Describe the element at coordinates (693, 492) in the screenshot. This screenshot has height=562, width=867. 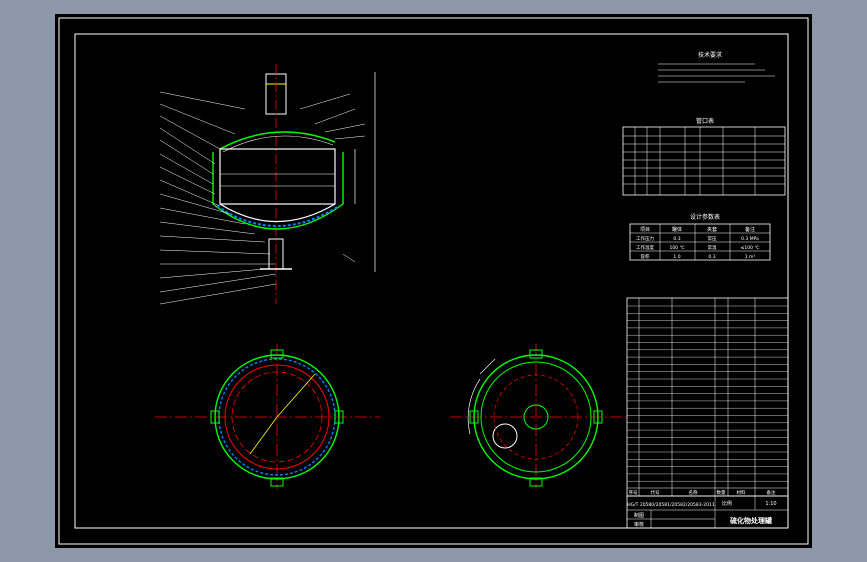
I see `parts-header-2: 名称` at that location.